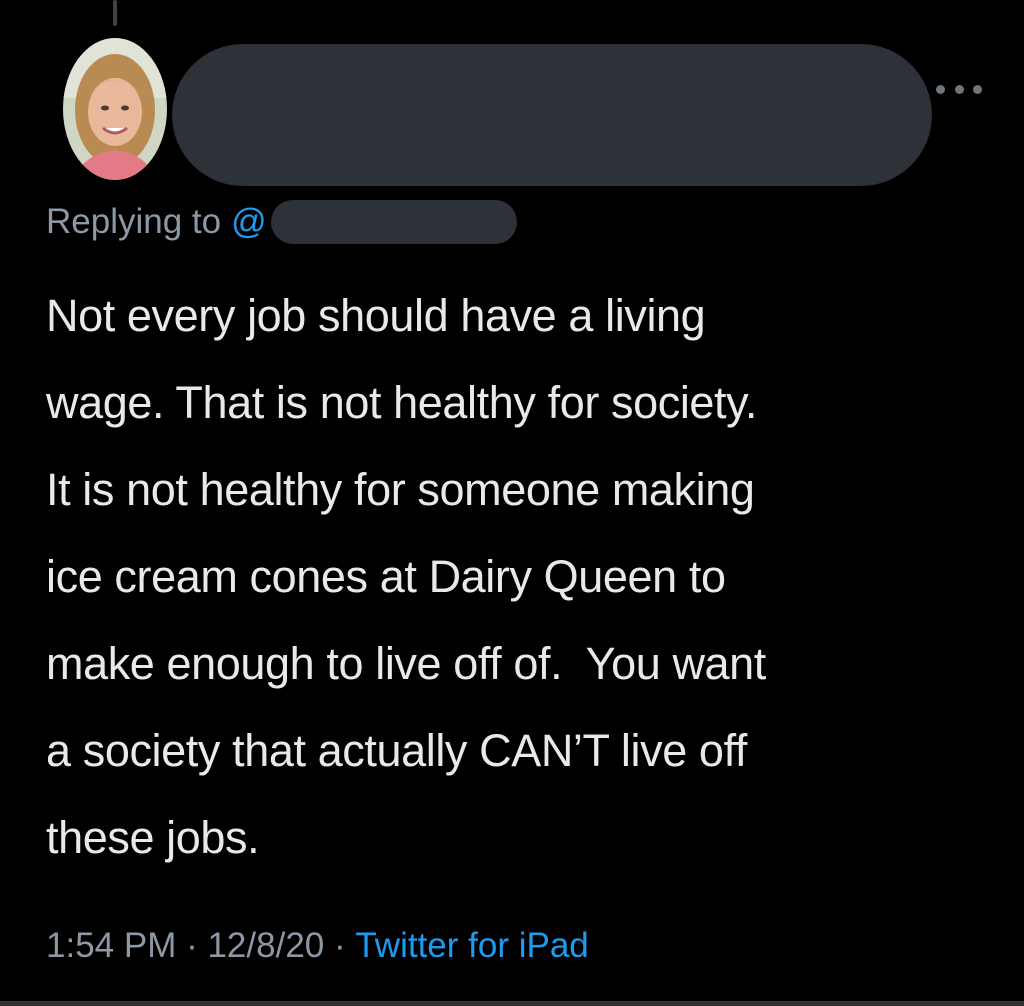  I want to click on tweet-date: 12/8/20, so click(265, 946).